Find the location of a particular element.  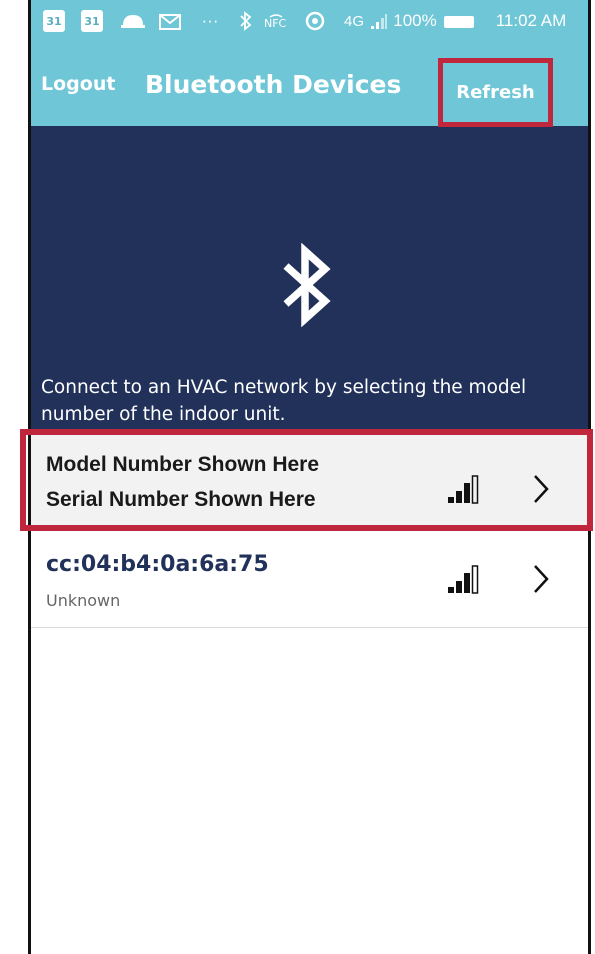

refresh-highlight: Refresh is located at coordinates (495, 92).